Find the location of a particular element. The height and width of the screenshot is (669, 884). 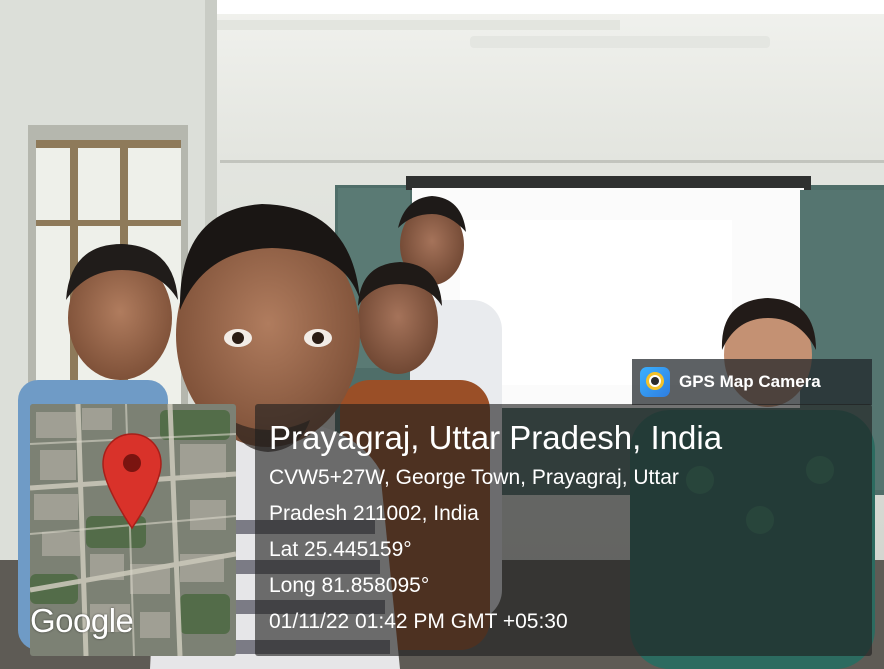

map-thumbnail: Google is located at coordinates (133, 530).